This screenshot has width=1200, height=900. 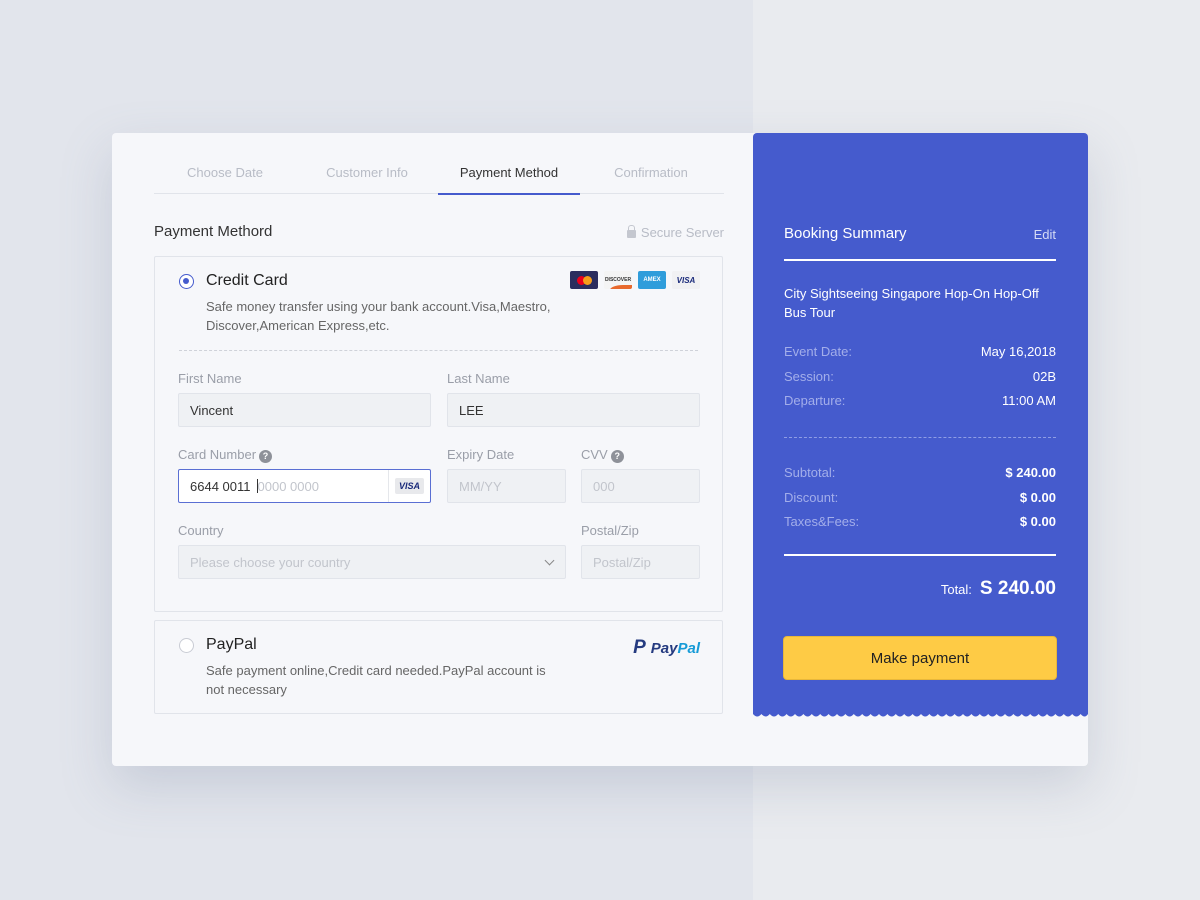 What do you see at coordinates (920, 437) in the screenshot?
I see `dashed-divider` at bounding box center [920, 437].